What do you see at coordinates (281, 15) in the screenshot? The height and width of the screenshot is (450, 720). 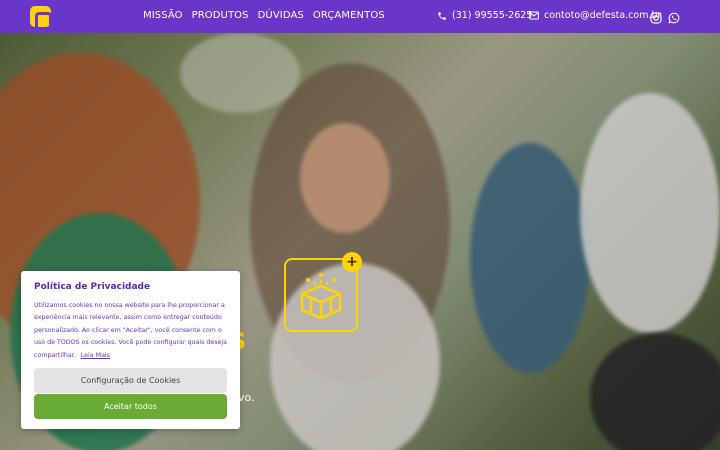 I see `nav-duvidas-link: DÚVIDAS` at bounding box center [281, 15].